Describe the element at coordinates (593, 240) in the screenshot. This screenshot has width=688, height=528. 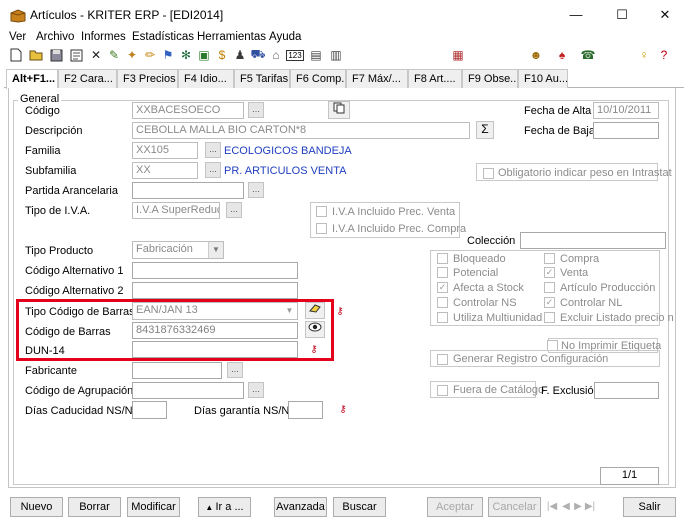
I see `coleccion-field` at that location.